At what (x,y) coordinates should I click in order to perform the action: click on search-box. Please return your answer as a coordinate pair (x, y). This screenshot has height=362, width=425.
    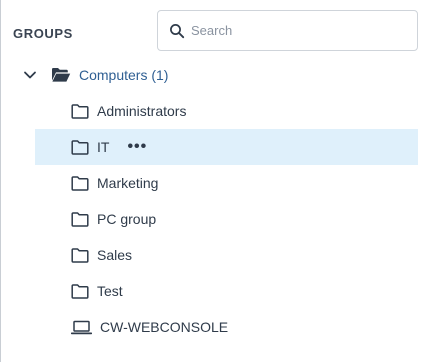
    Looking at the image, I should click on (287, 30).